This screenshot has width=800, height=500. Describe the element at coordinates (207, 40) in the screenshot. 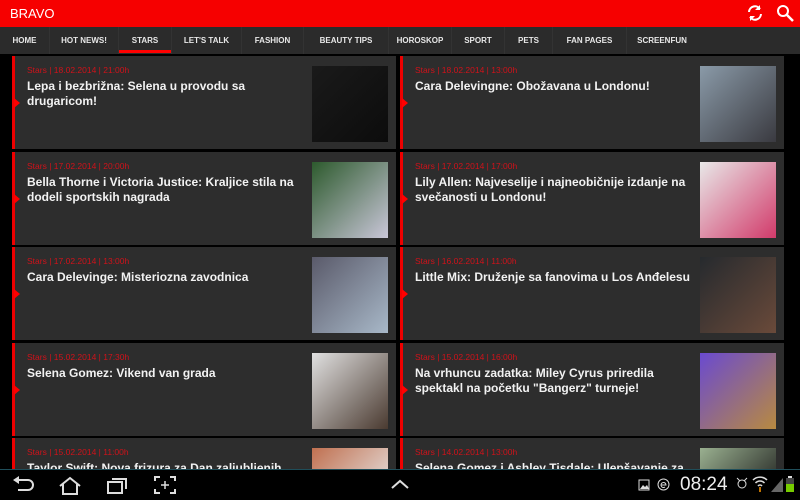

I see `tab-lets-talk: LET'S TALK` at that location.